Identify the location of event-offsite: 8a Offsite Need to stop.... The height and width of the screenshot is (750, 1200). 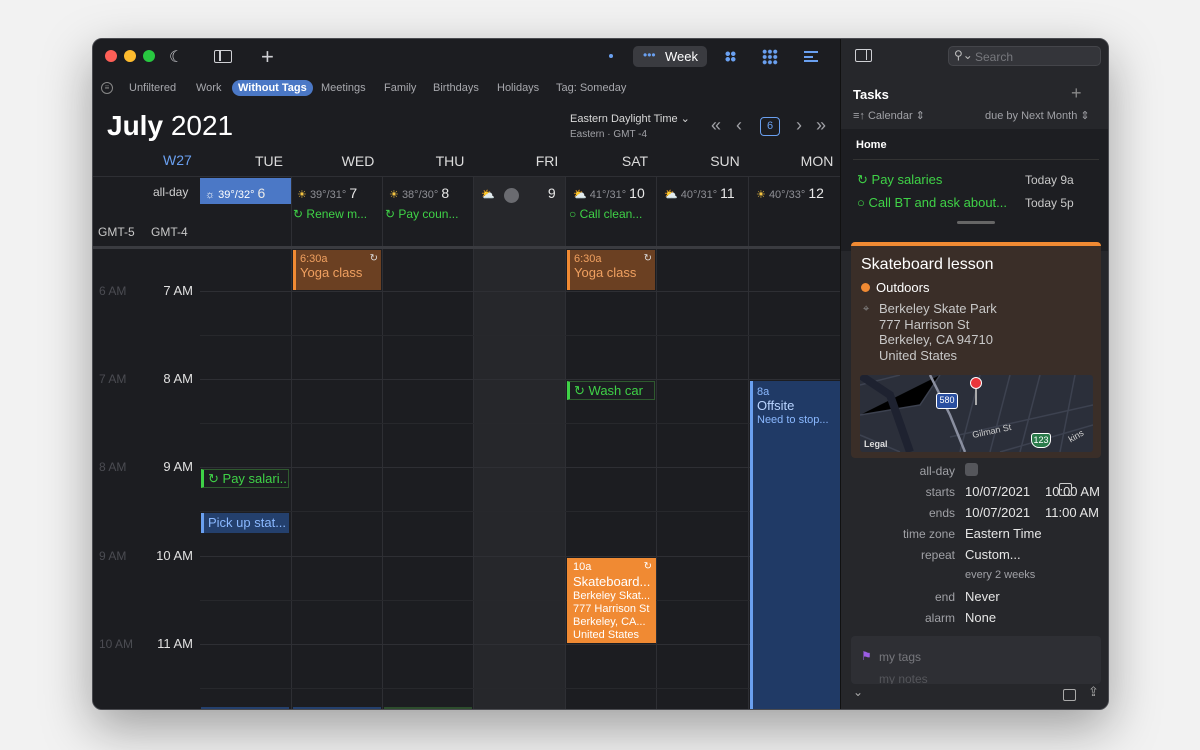
(795, 545).